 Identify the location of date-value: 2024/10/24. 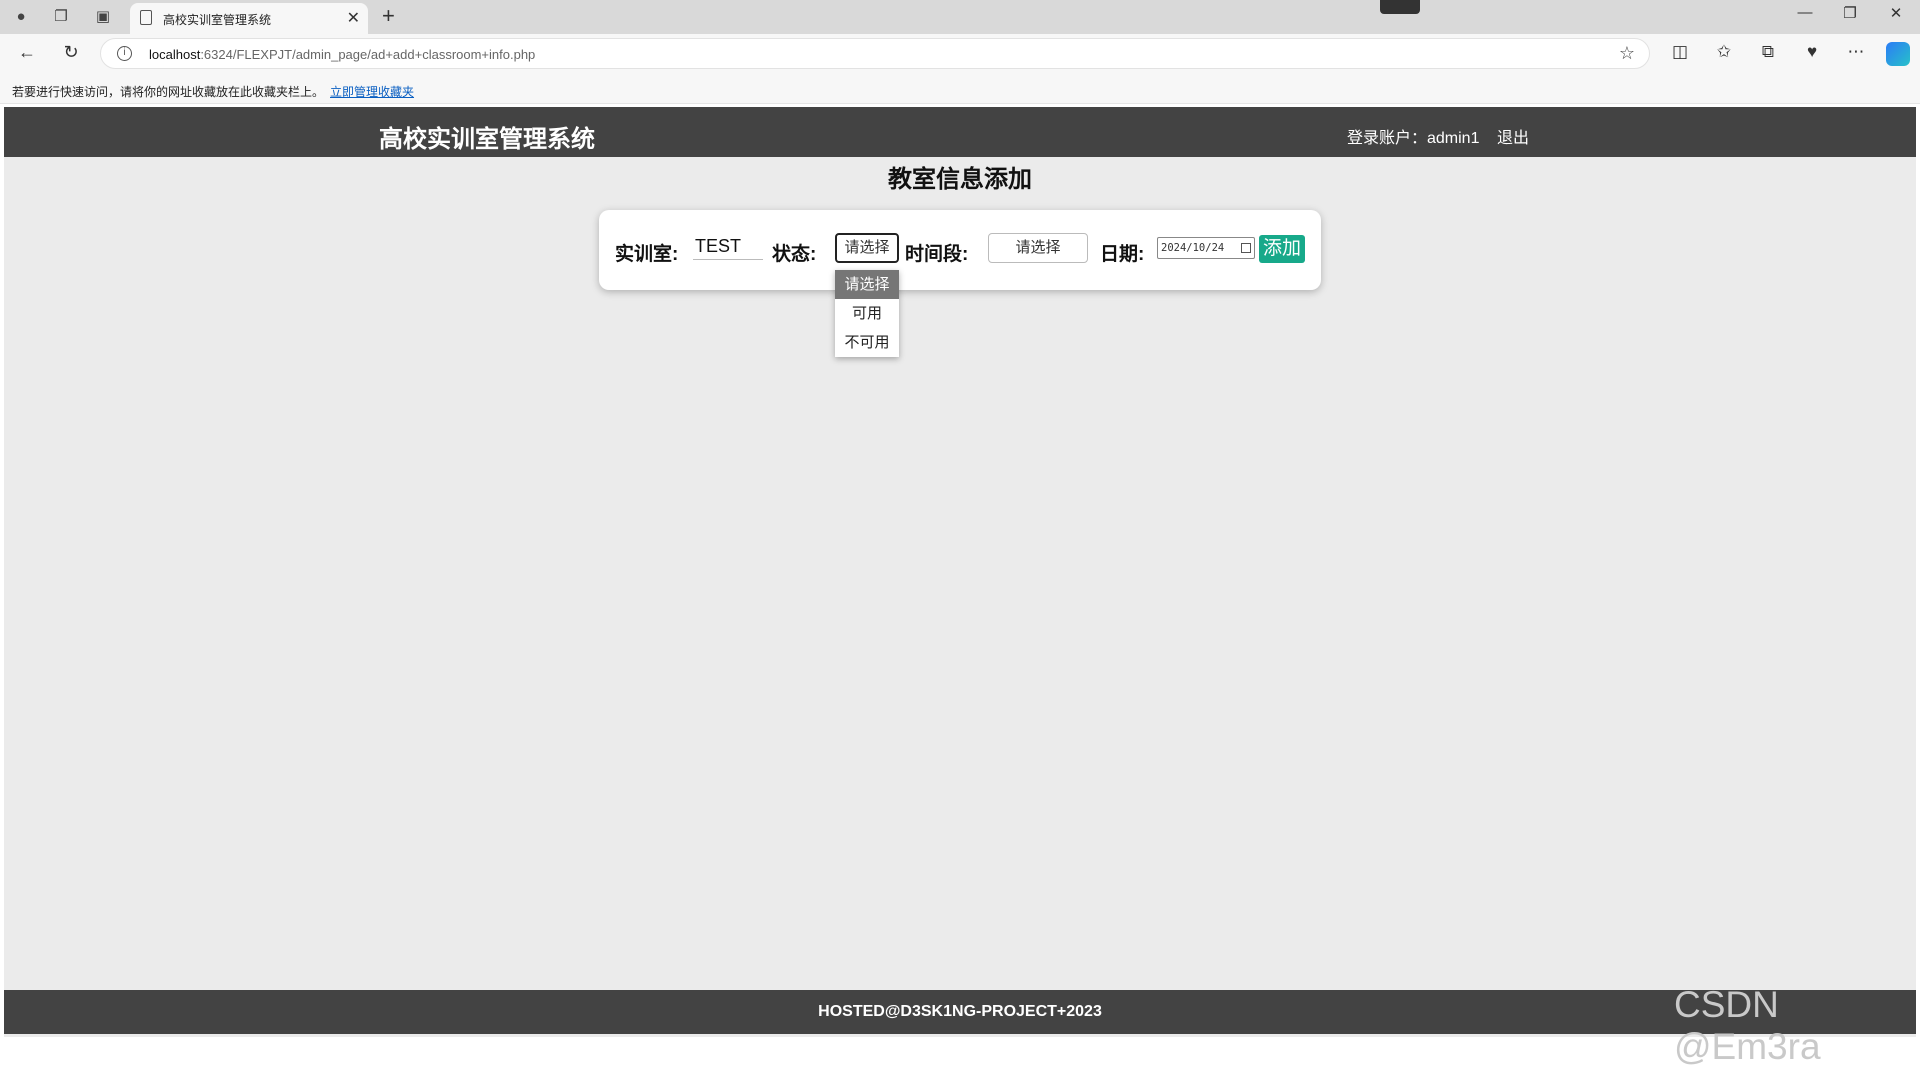
(1193, 248).